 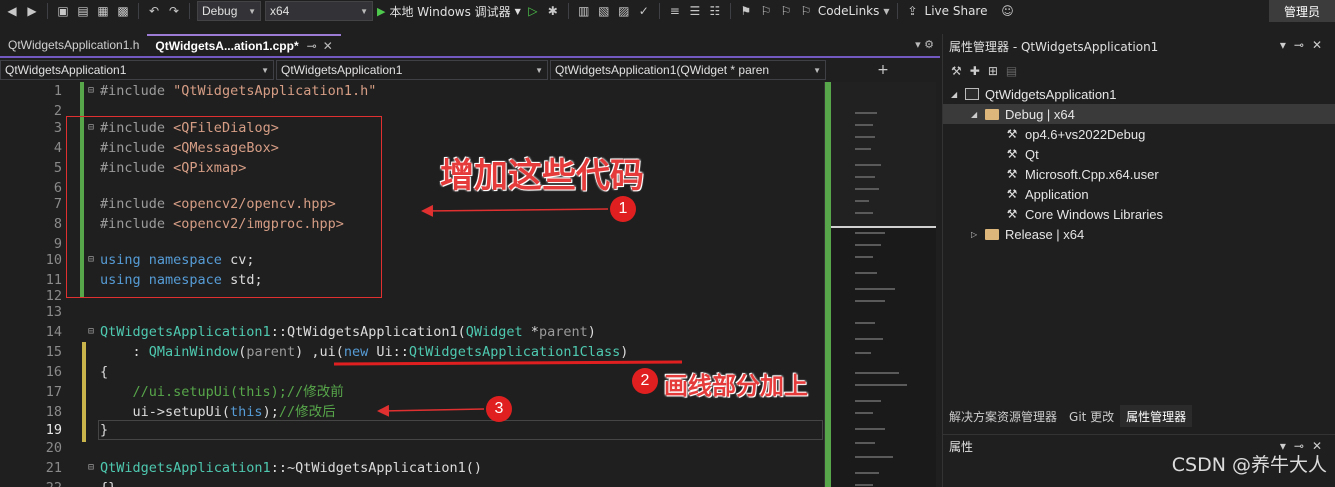 What do you see at coordinates (1085, 134) in the screenshot?
I see `tree-item-label: op4.6+vs2022Debug` at bounding box center [1085, 134].